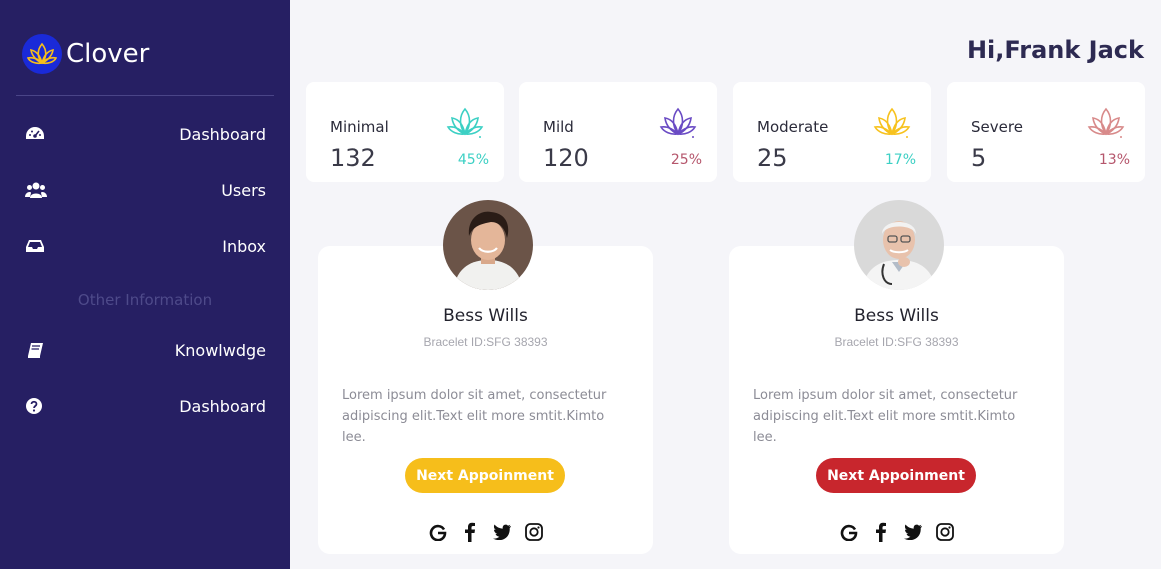  Describe the element at coordinates (353, 158) in the screenshot. I see `stat-value: 132` at that location.